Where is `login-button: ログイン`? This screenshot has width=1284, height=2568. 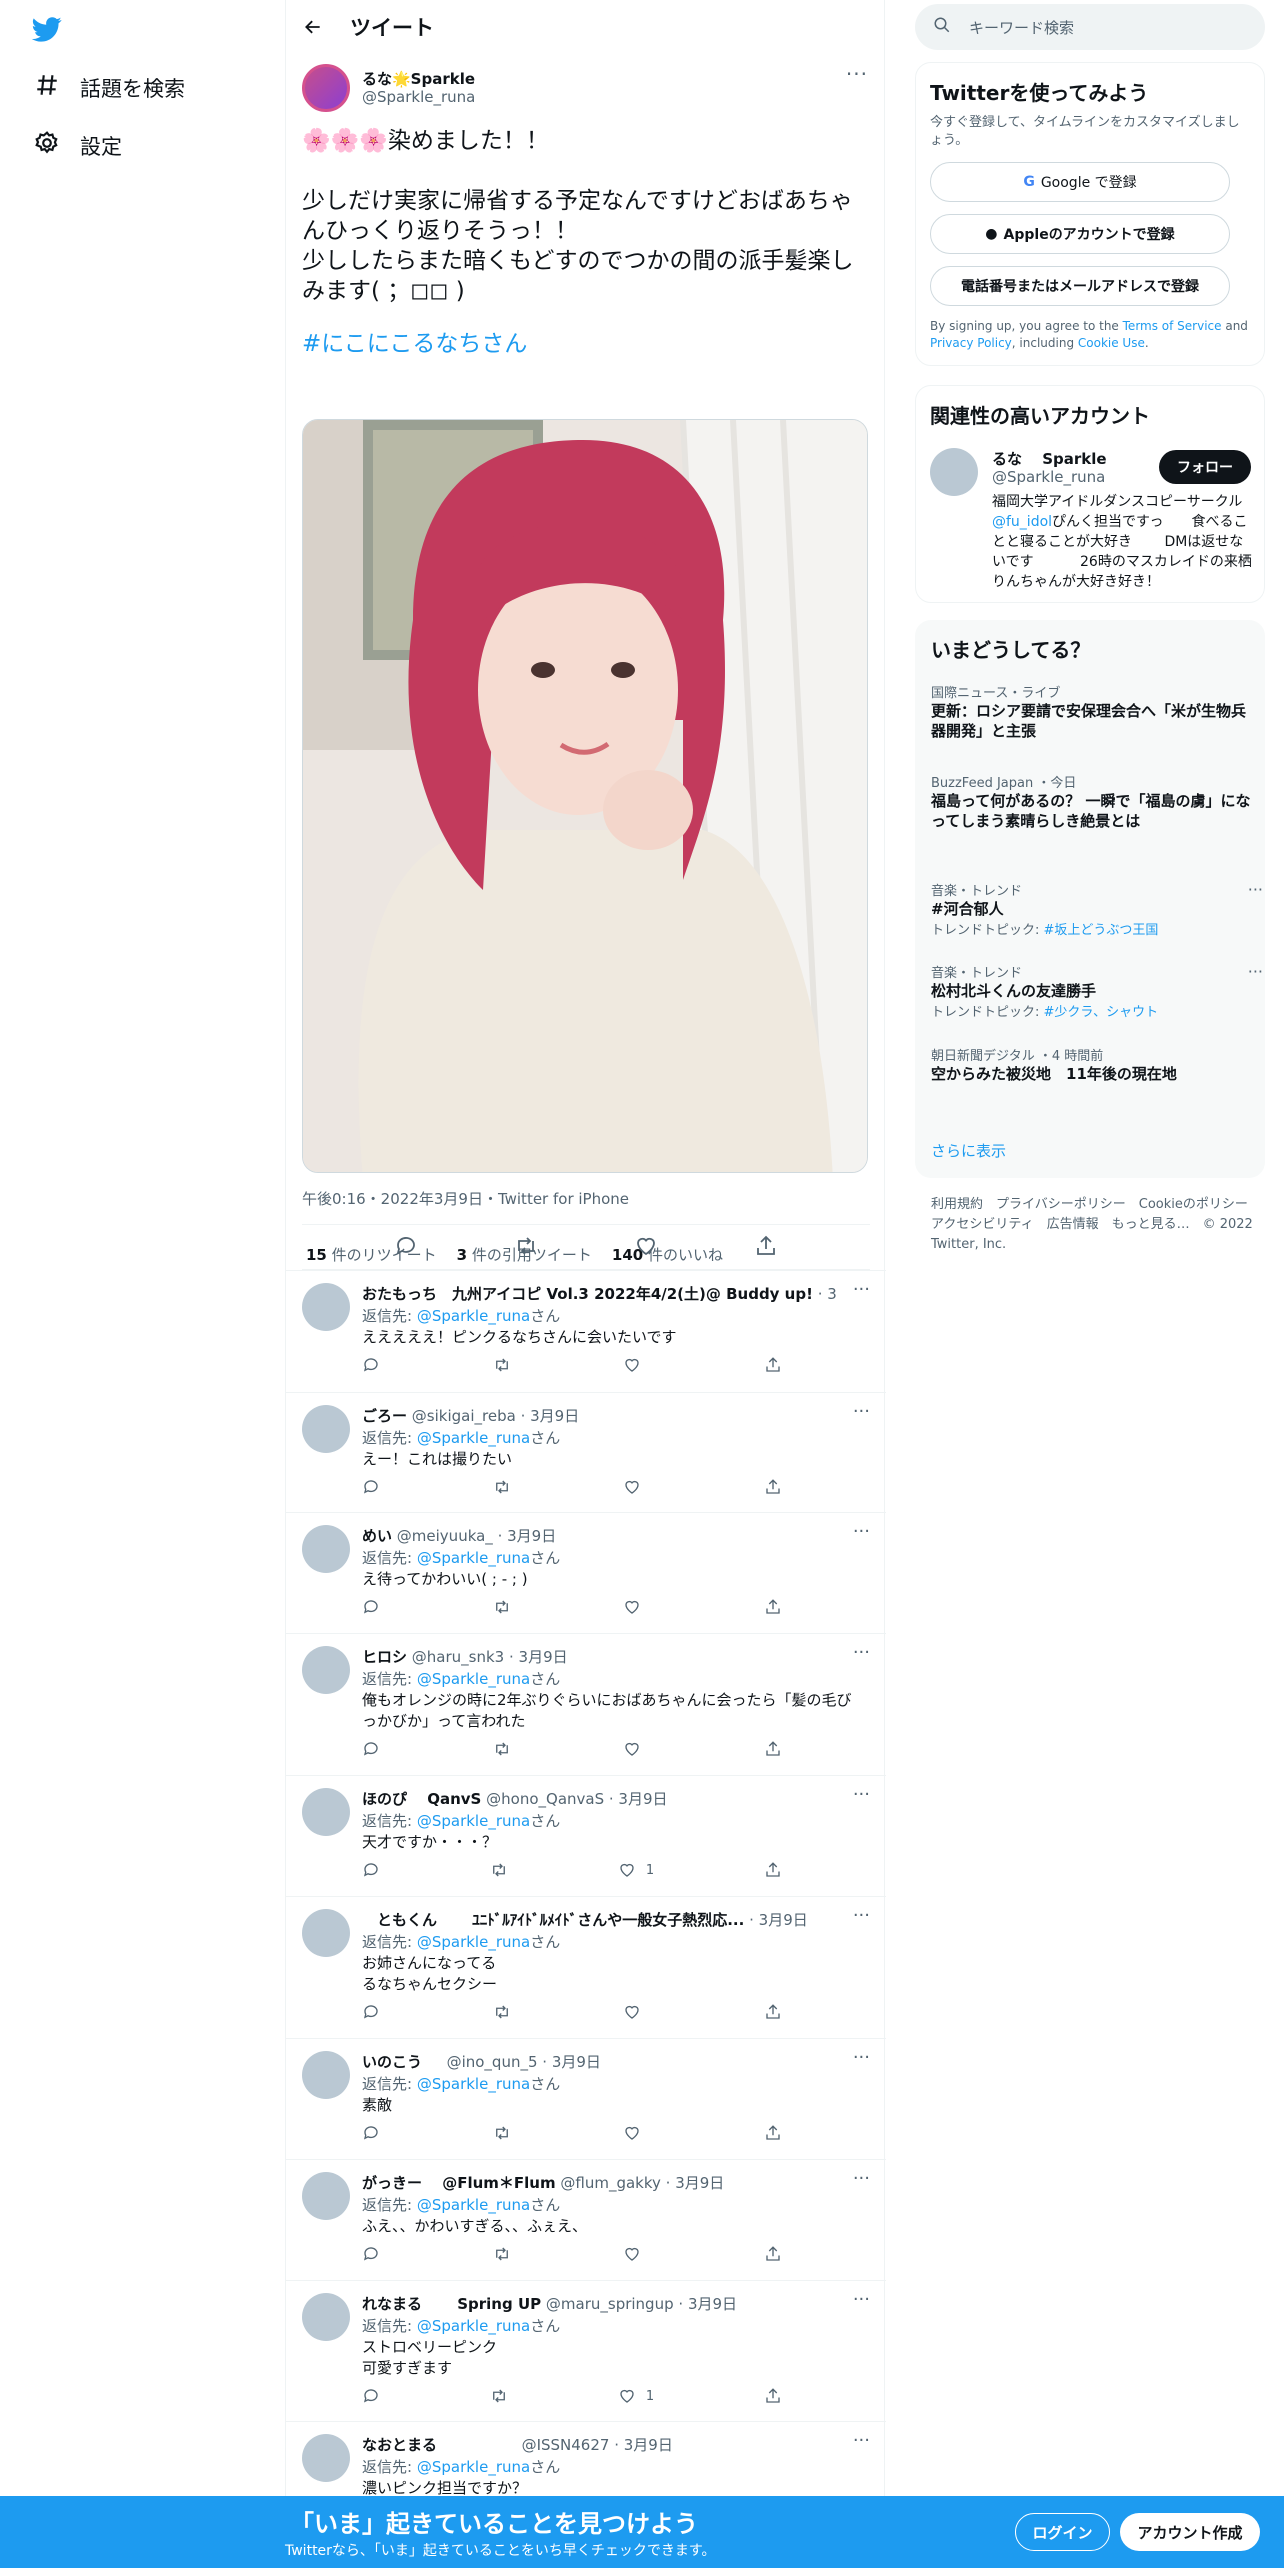 login-button: ログイン is located at coordinates (1062, 2532).